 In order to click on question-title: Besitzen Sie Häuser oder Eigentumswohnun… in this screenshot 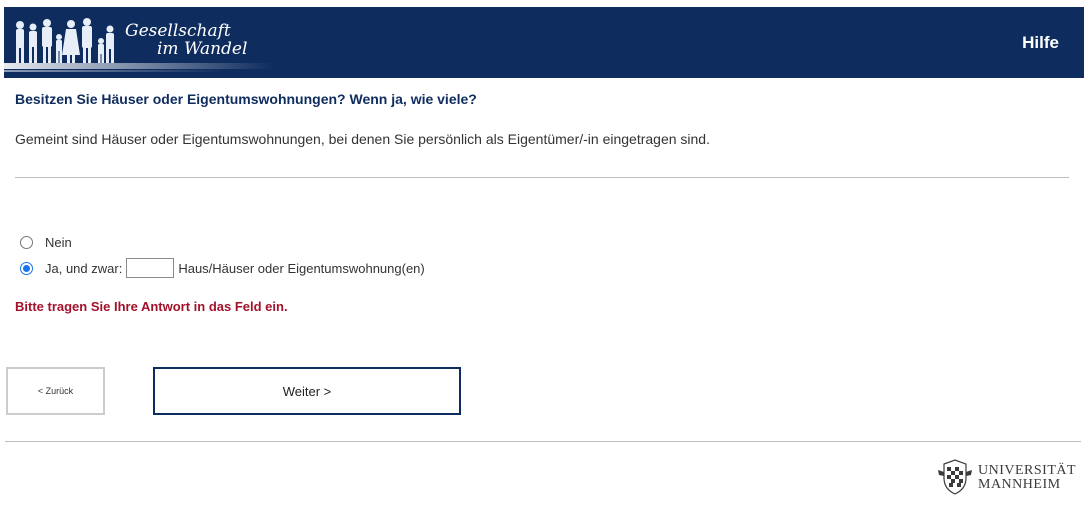, I will do `click(246, 99)`.